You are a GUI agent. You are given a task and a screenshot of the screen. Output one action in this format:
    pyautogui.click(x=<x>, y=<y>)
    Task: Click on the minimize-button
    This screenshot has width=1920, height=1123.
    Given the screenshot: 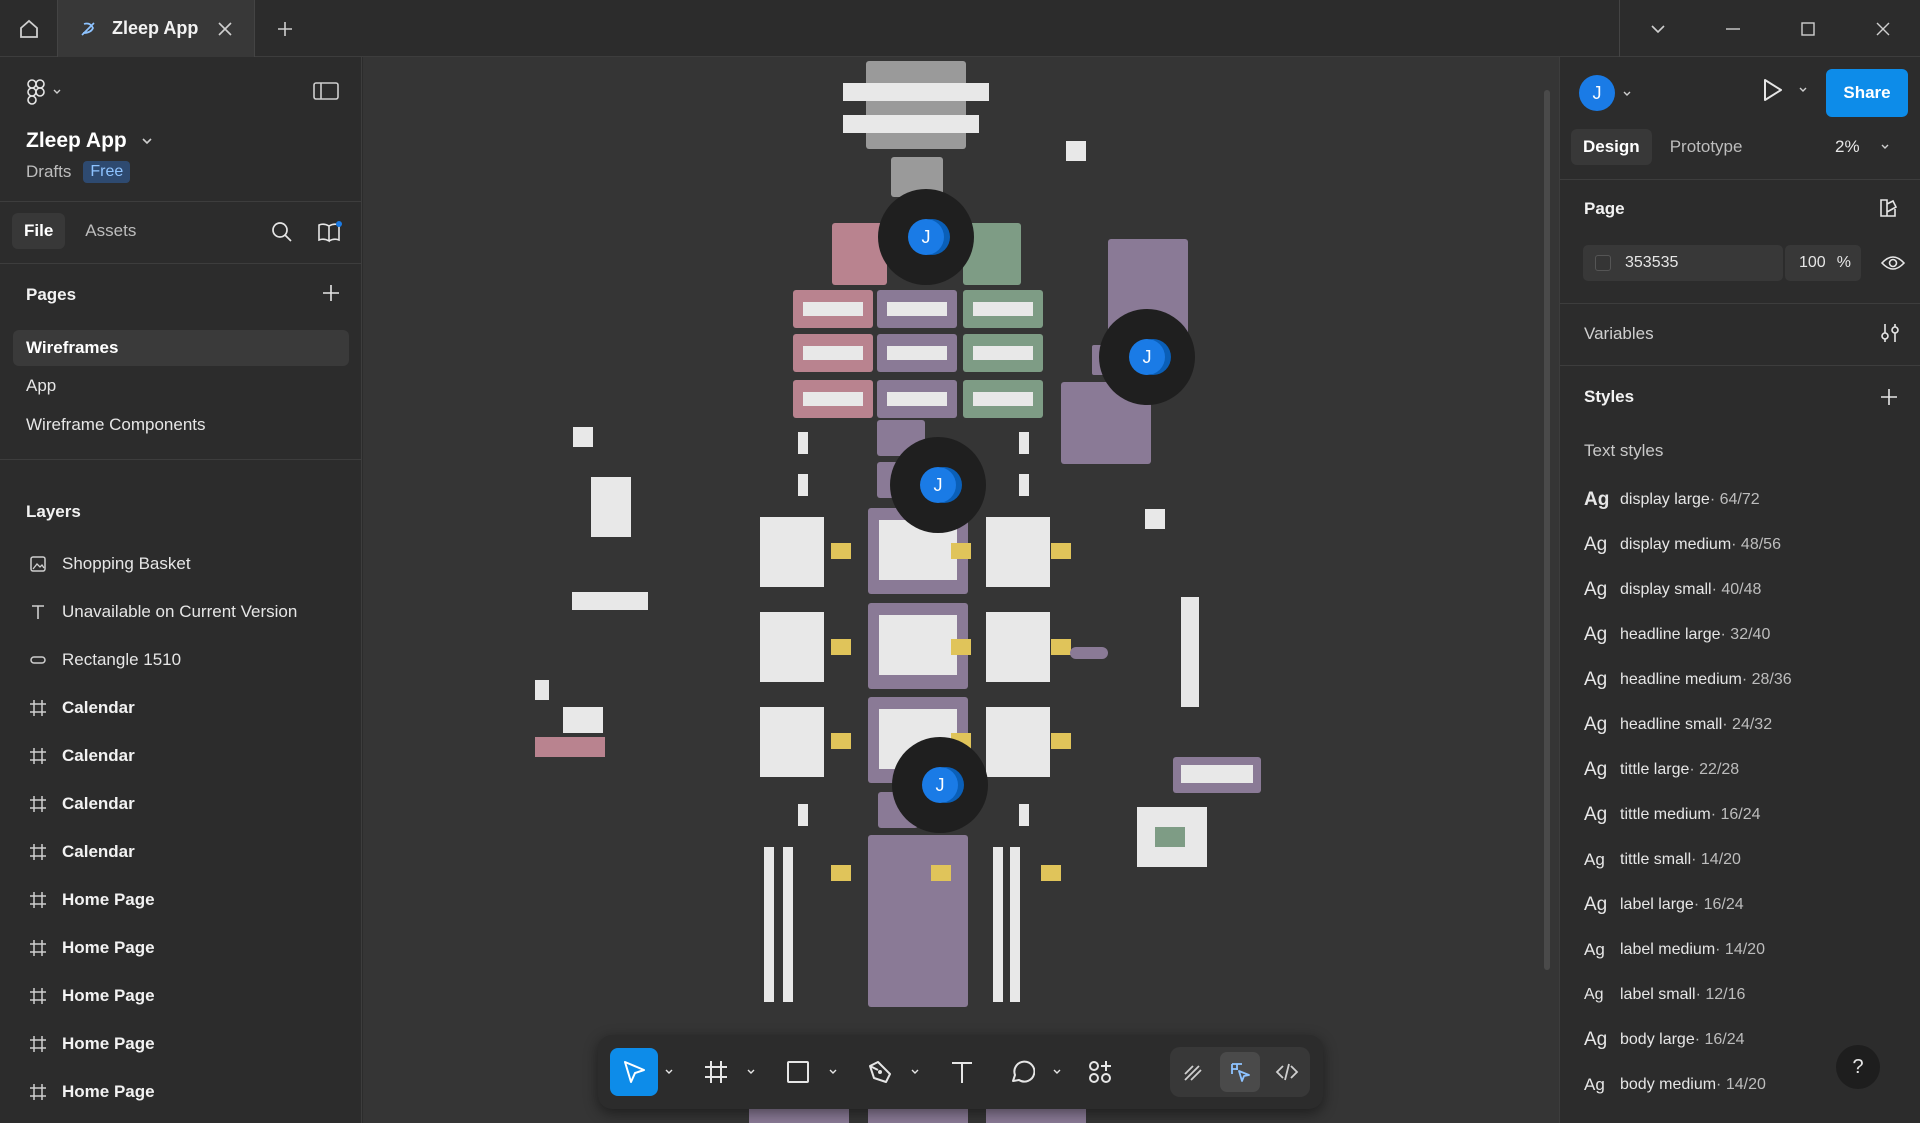 What is the action you would take?
    pyautogui.click(x=1732, y=28)
    